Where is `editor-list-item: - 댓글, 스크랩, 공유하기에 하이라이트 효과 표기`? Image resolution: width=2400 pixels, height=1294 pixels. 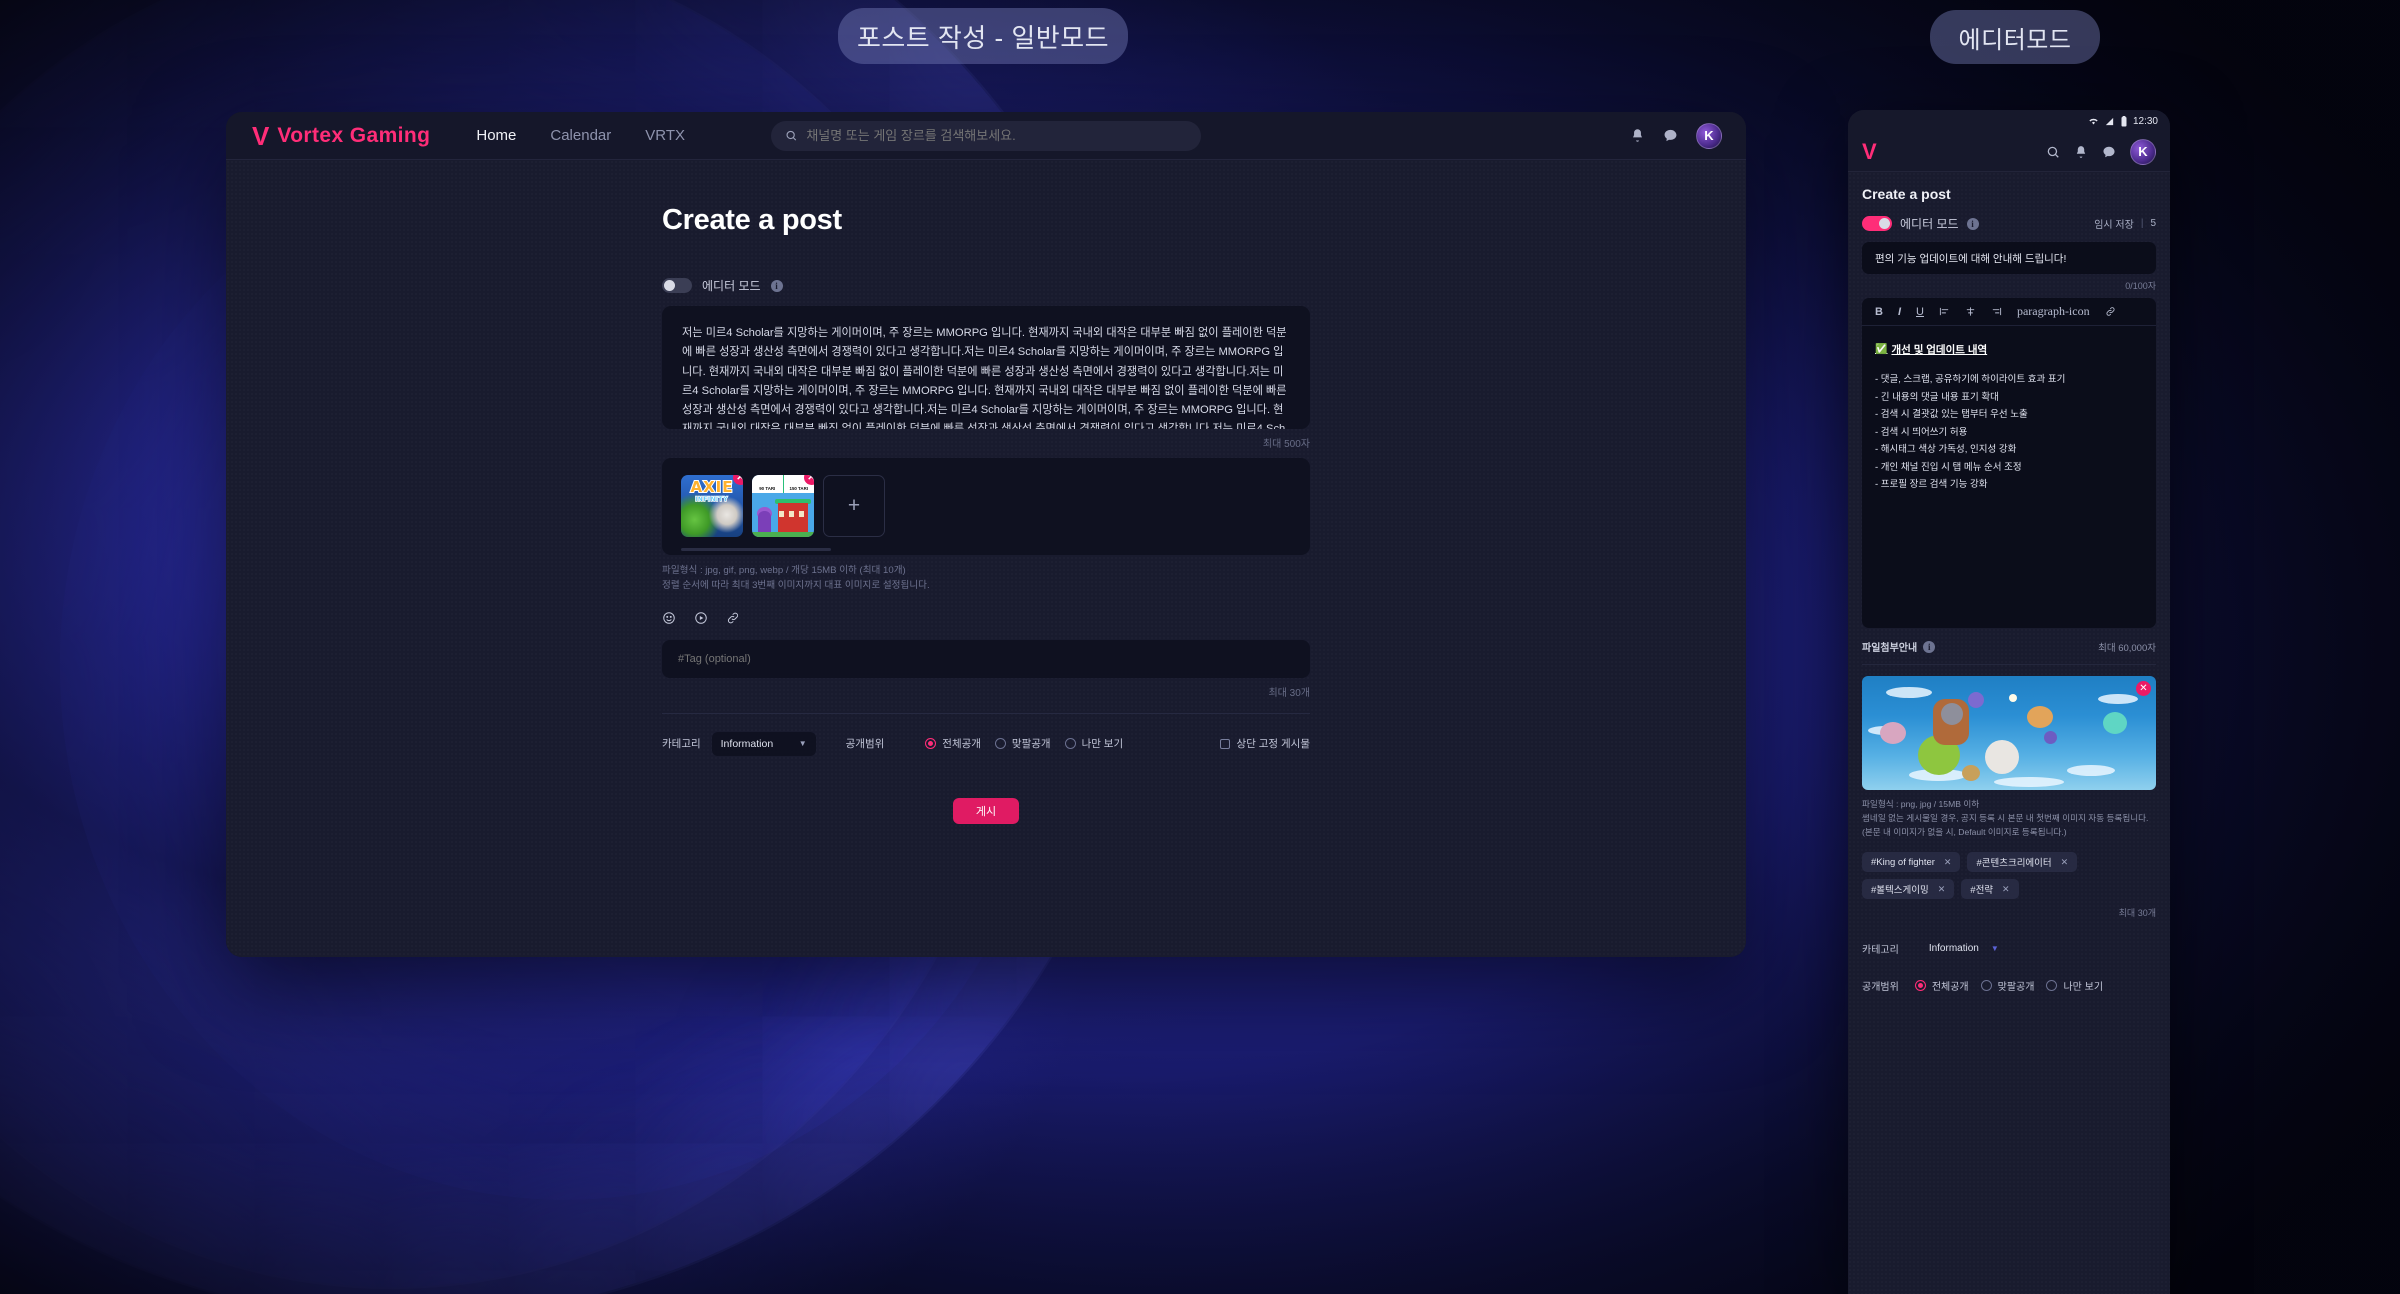
editor-list-item: - 댓글, 스크랩, 공유하기에 하이라이트 효과 표기 is located at coordinates (1970, 379).